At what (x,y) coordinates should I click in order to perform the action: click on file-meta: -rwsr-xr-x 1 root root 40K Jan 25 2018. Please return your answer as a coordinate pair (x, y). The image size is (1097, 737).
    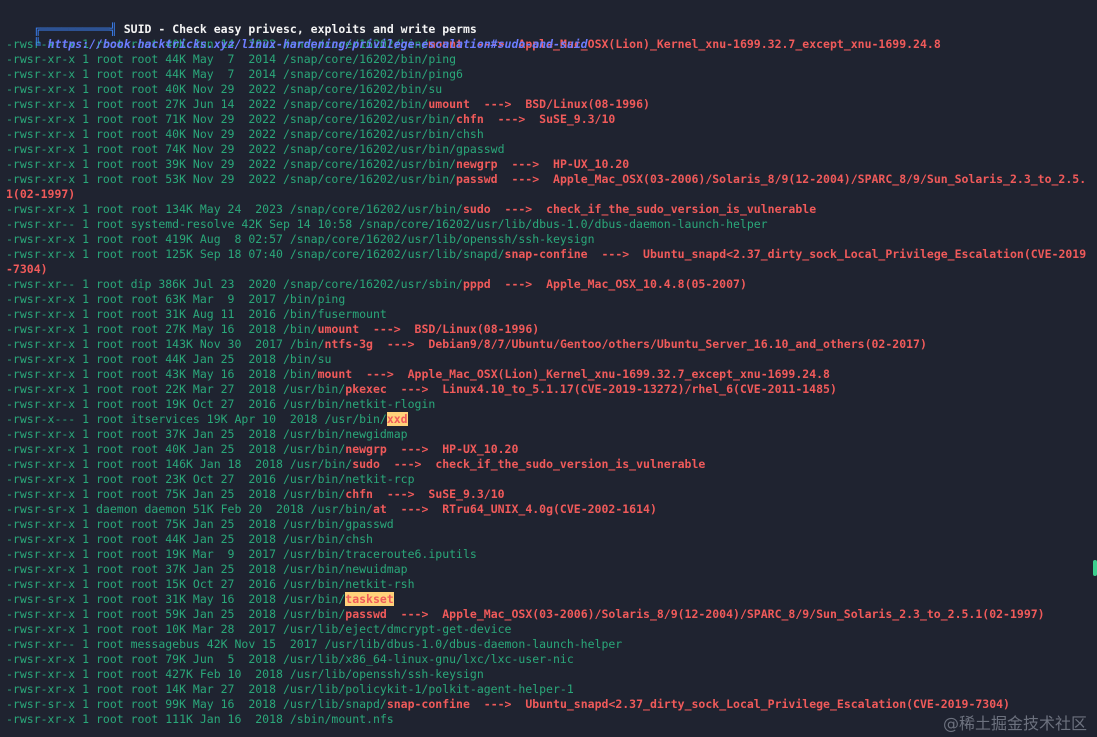
    Looking at the image, I should click on (144, 449).